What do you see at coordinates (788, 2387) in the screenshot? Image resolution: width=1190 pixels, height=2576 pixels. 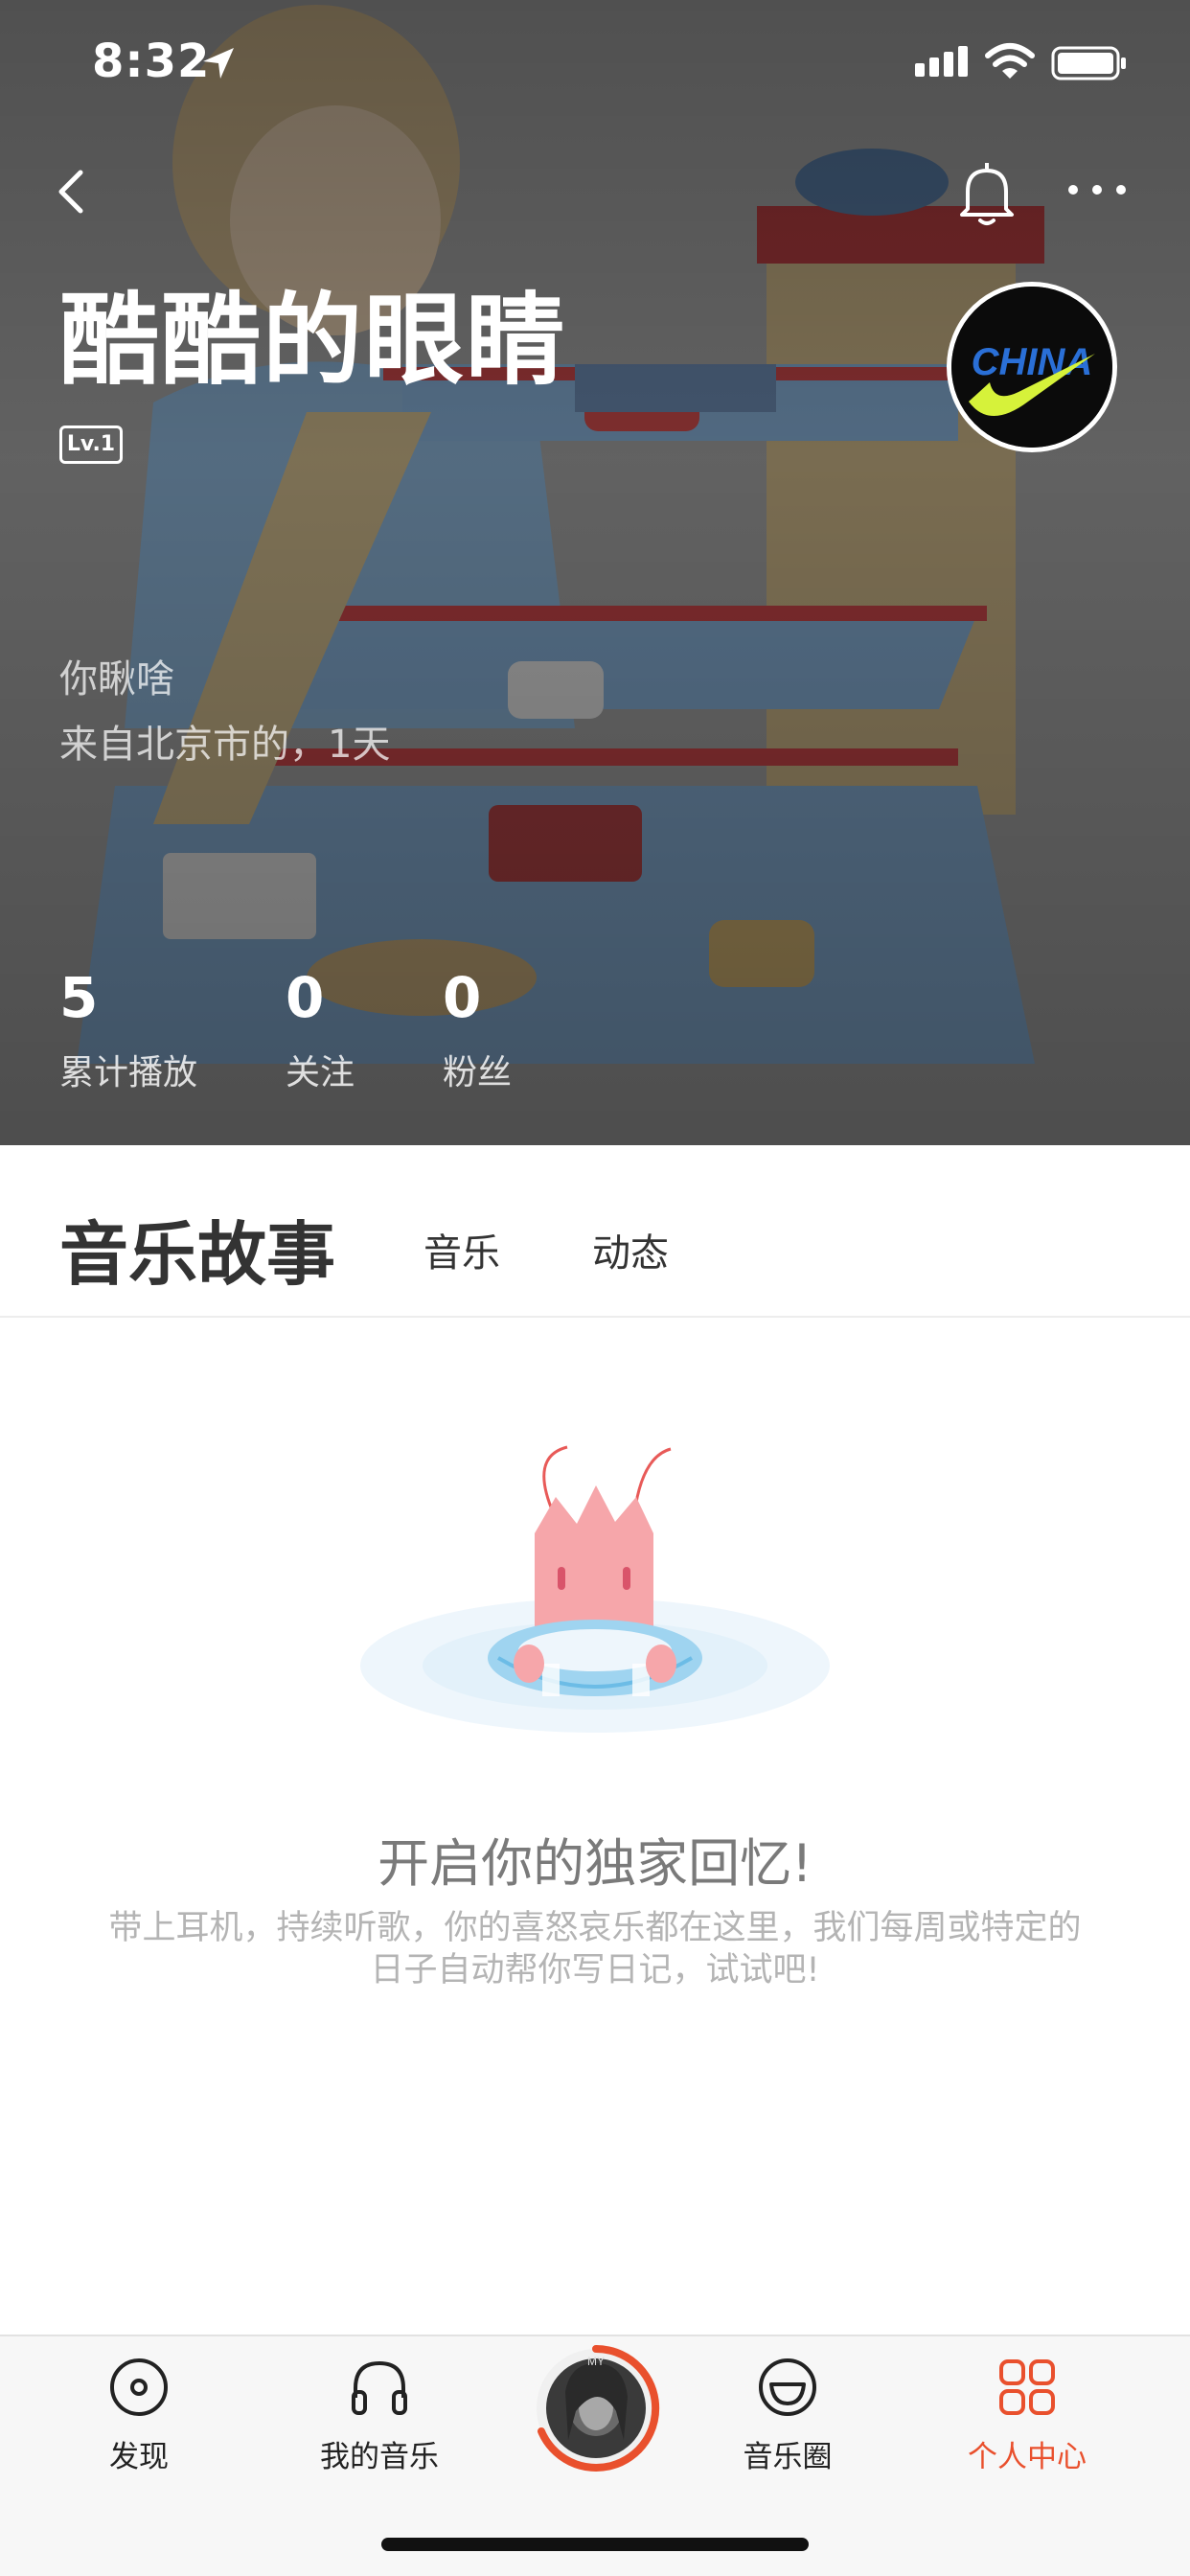 I see `smile-icon` at bounding box center [788, 2387].